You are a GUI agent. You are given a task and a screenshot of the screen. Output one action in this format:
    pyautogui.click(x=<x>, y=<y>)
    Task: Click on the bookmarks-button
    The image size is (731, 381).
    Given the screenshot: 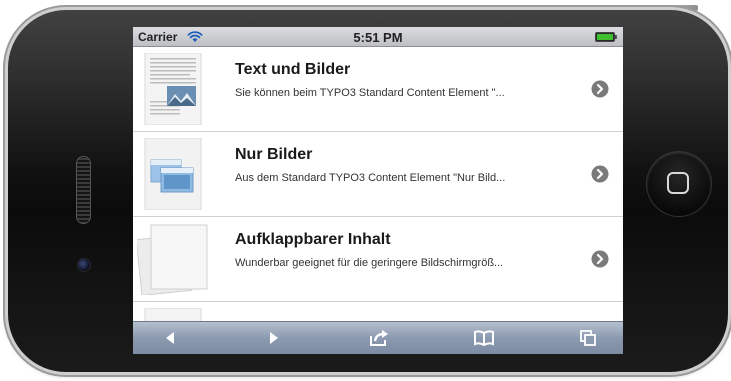 What is the action you would take?
    pyautogui.click(x=484, y=338)
    